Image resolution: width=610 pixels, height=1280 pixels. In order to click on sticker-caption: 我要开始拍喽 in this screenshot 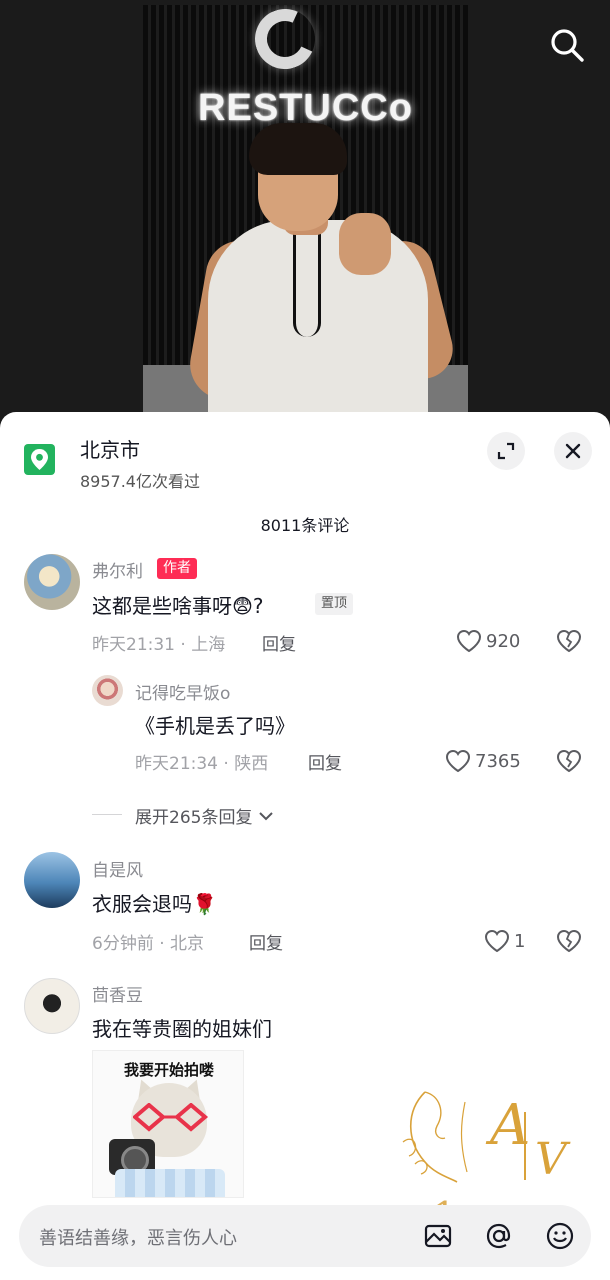, I will do `click(168, 1070)`.